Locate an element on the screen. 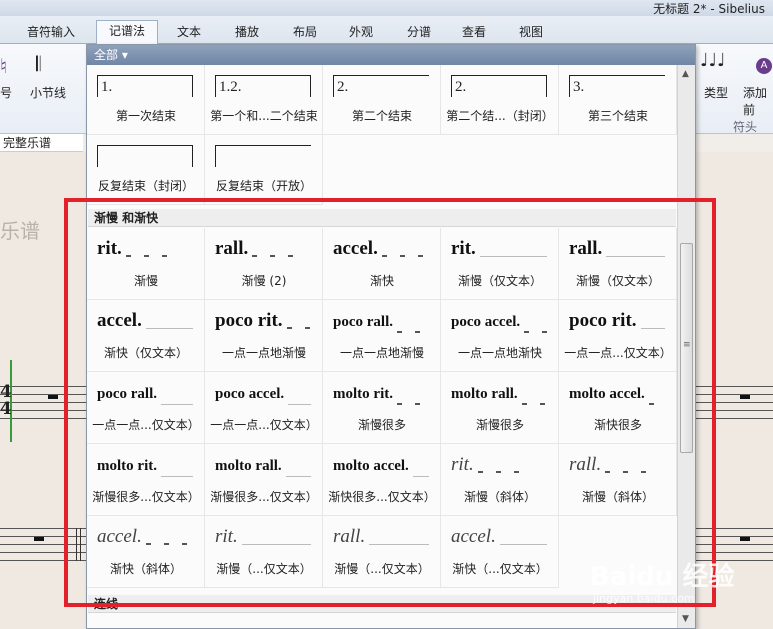 The height and width of the screenshot is (629, 773). gallery-item-ending: 1. 第一次结束 is located at coordinates (146, 100).